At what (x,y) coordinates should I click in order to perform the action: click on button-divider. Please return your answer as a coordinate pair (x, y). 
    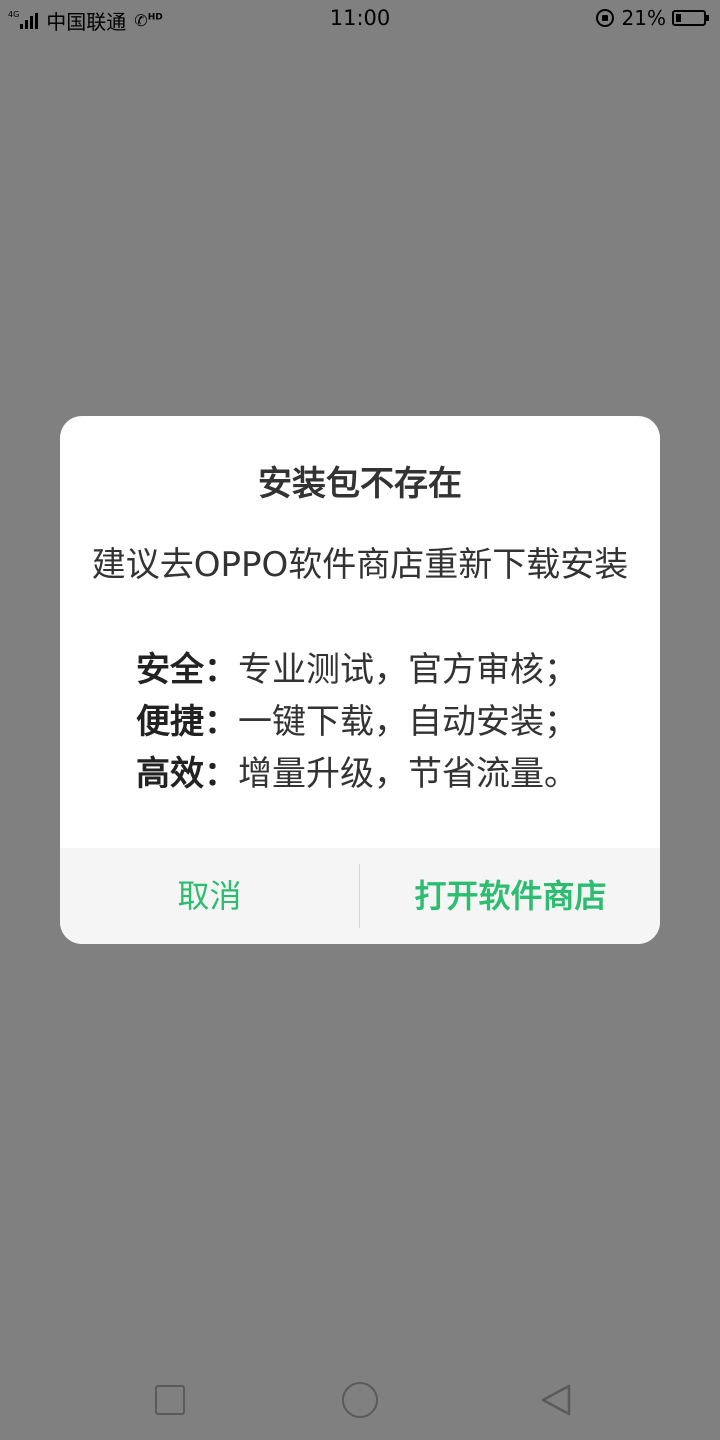
    Looking at the image, I should click on (359, 896).